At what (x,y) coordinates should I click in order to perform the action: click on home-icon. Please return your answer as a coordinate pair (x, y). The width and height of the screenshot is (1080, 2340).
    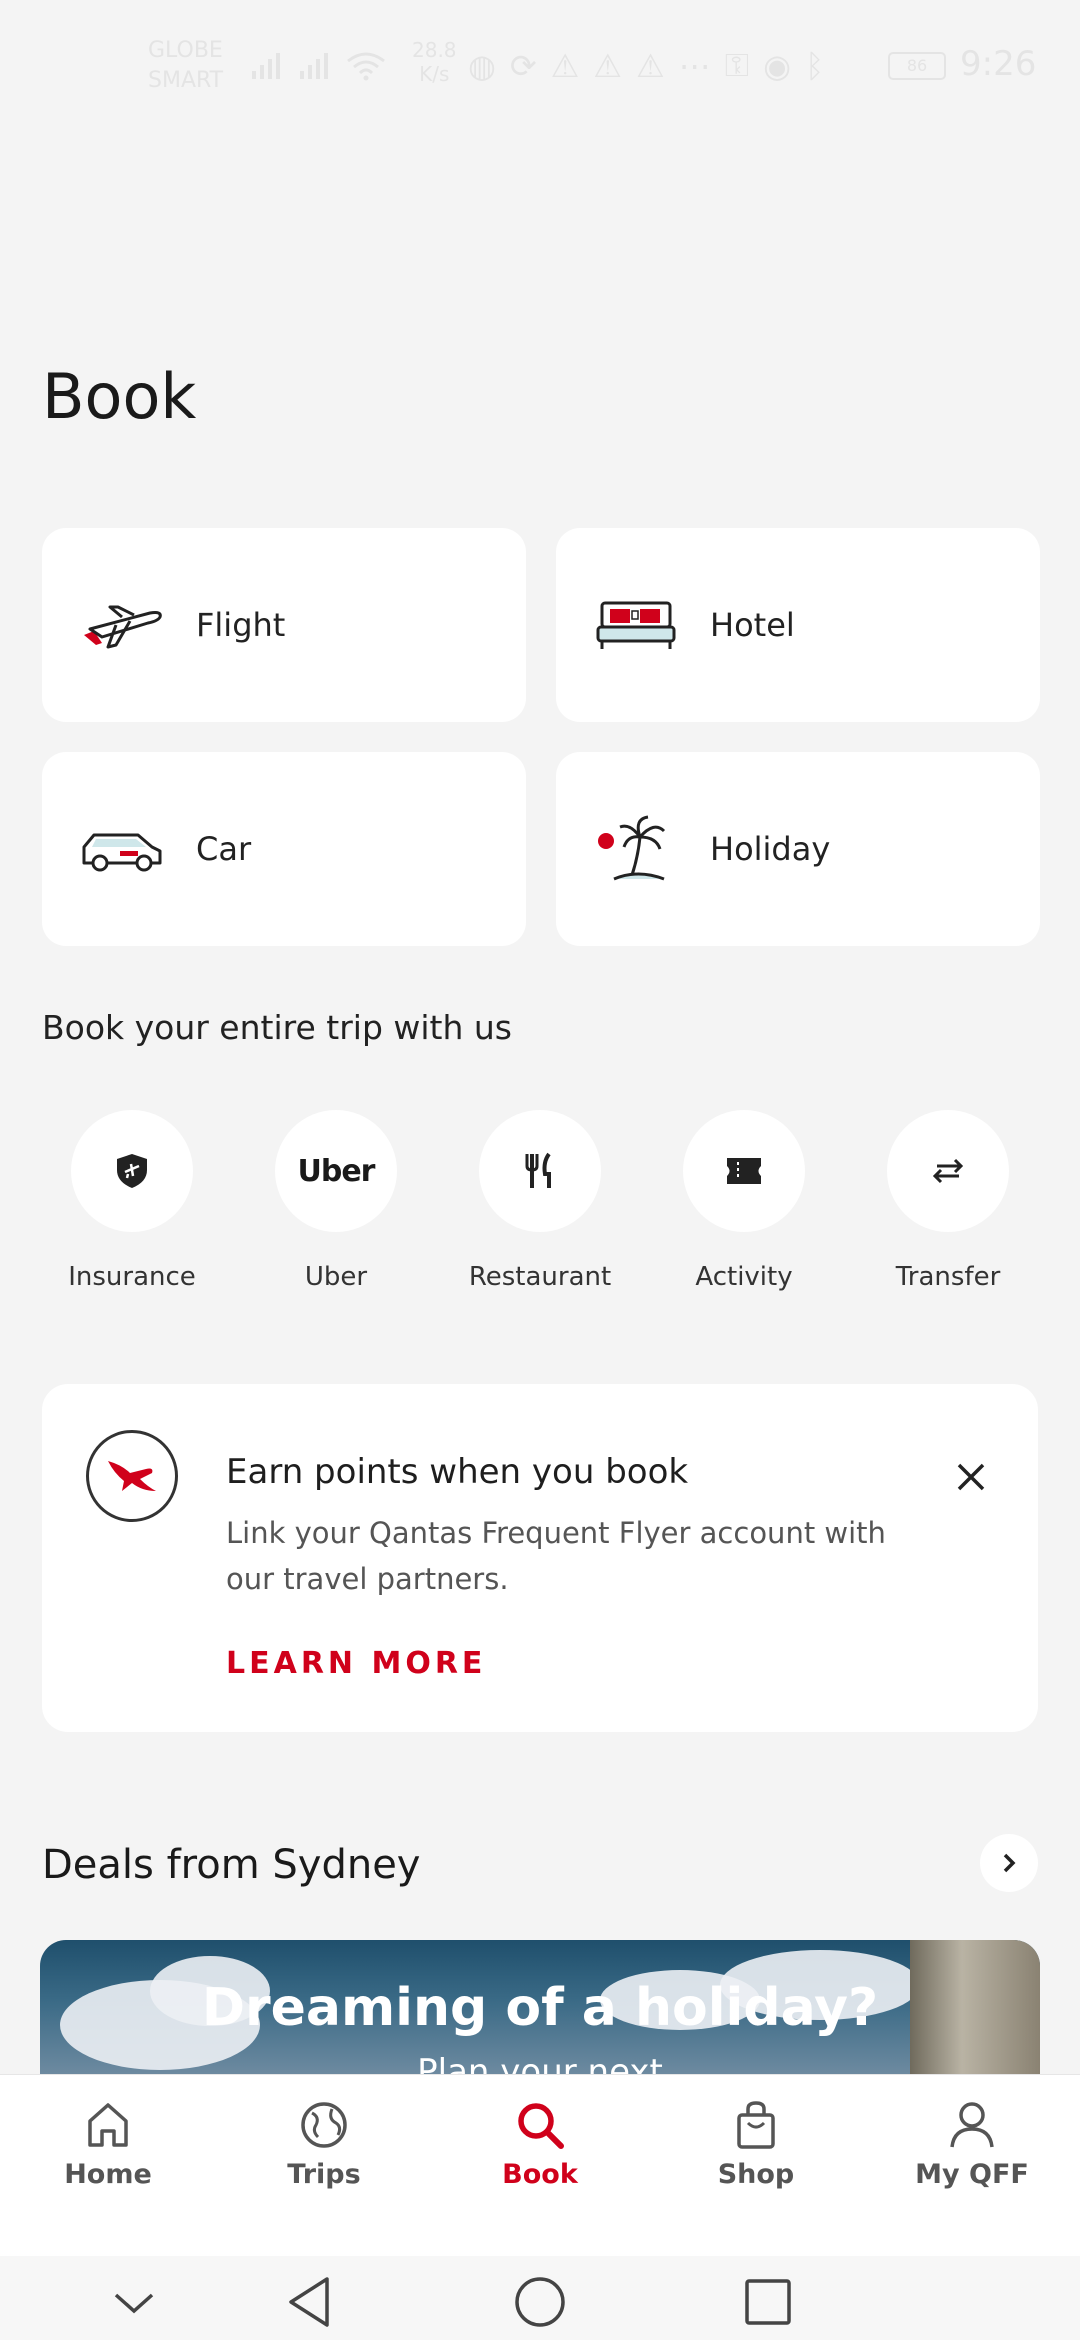
    Looking at the image, I should click on (108, 2125).